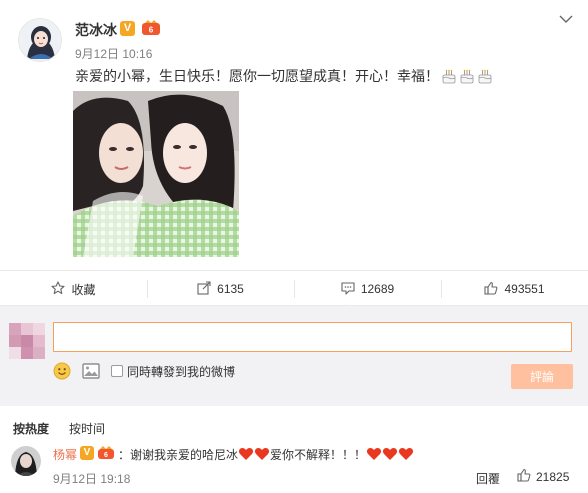 The image size is (588, 493). What do you see at coordinates (312, 337) in the screenshot?
I see `comment-input` at bounding box center [312, 337].